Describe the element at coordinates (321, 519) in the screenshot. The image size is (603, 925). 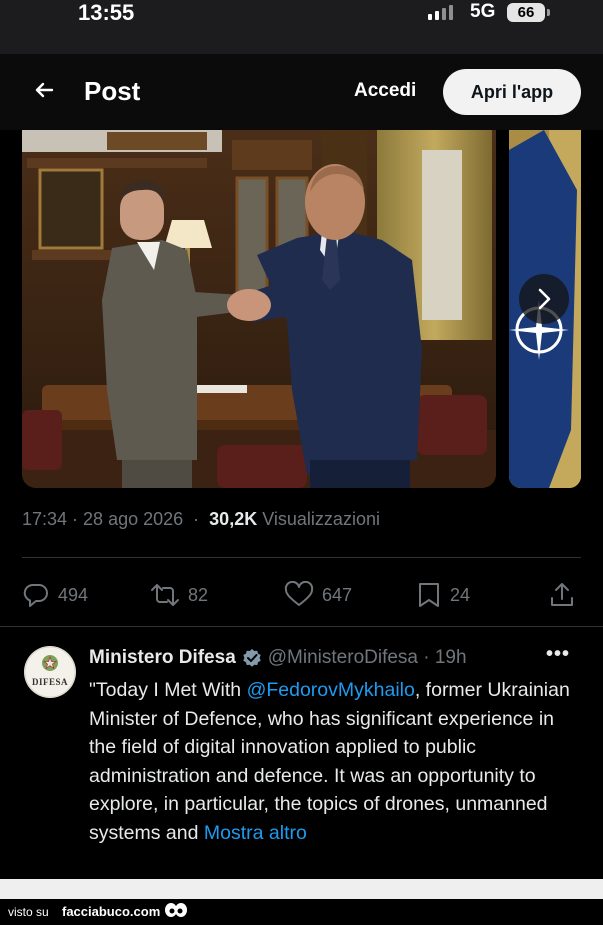
I see `views-label: Visualizzazioni` at that location.